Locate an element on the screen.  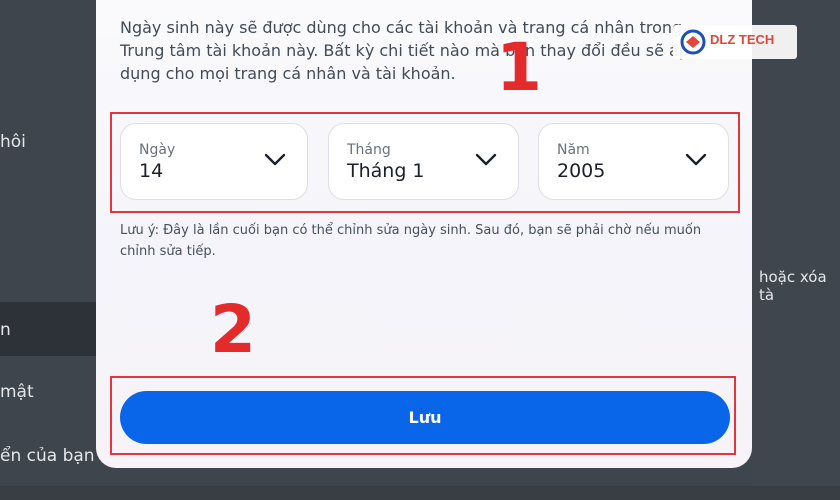
background-bottom-strip is located at coordinates (420, 493).